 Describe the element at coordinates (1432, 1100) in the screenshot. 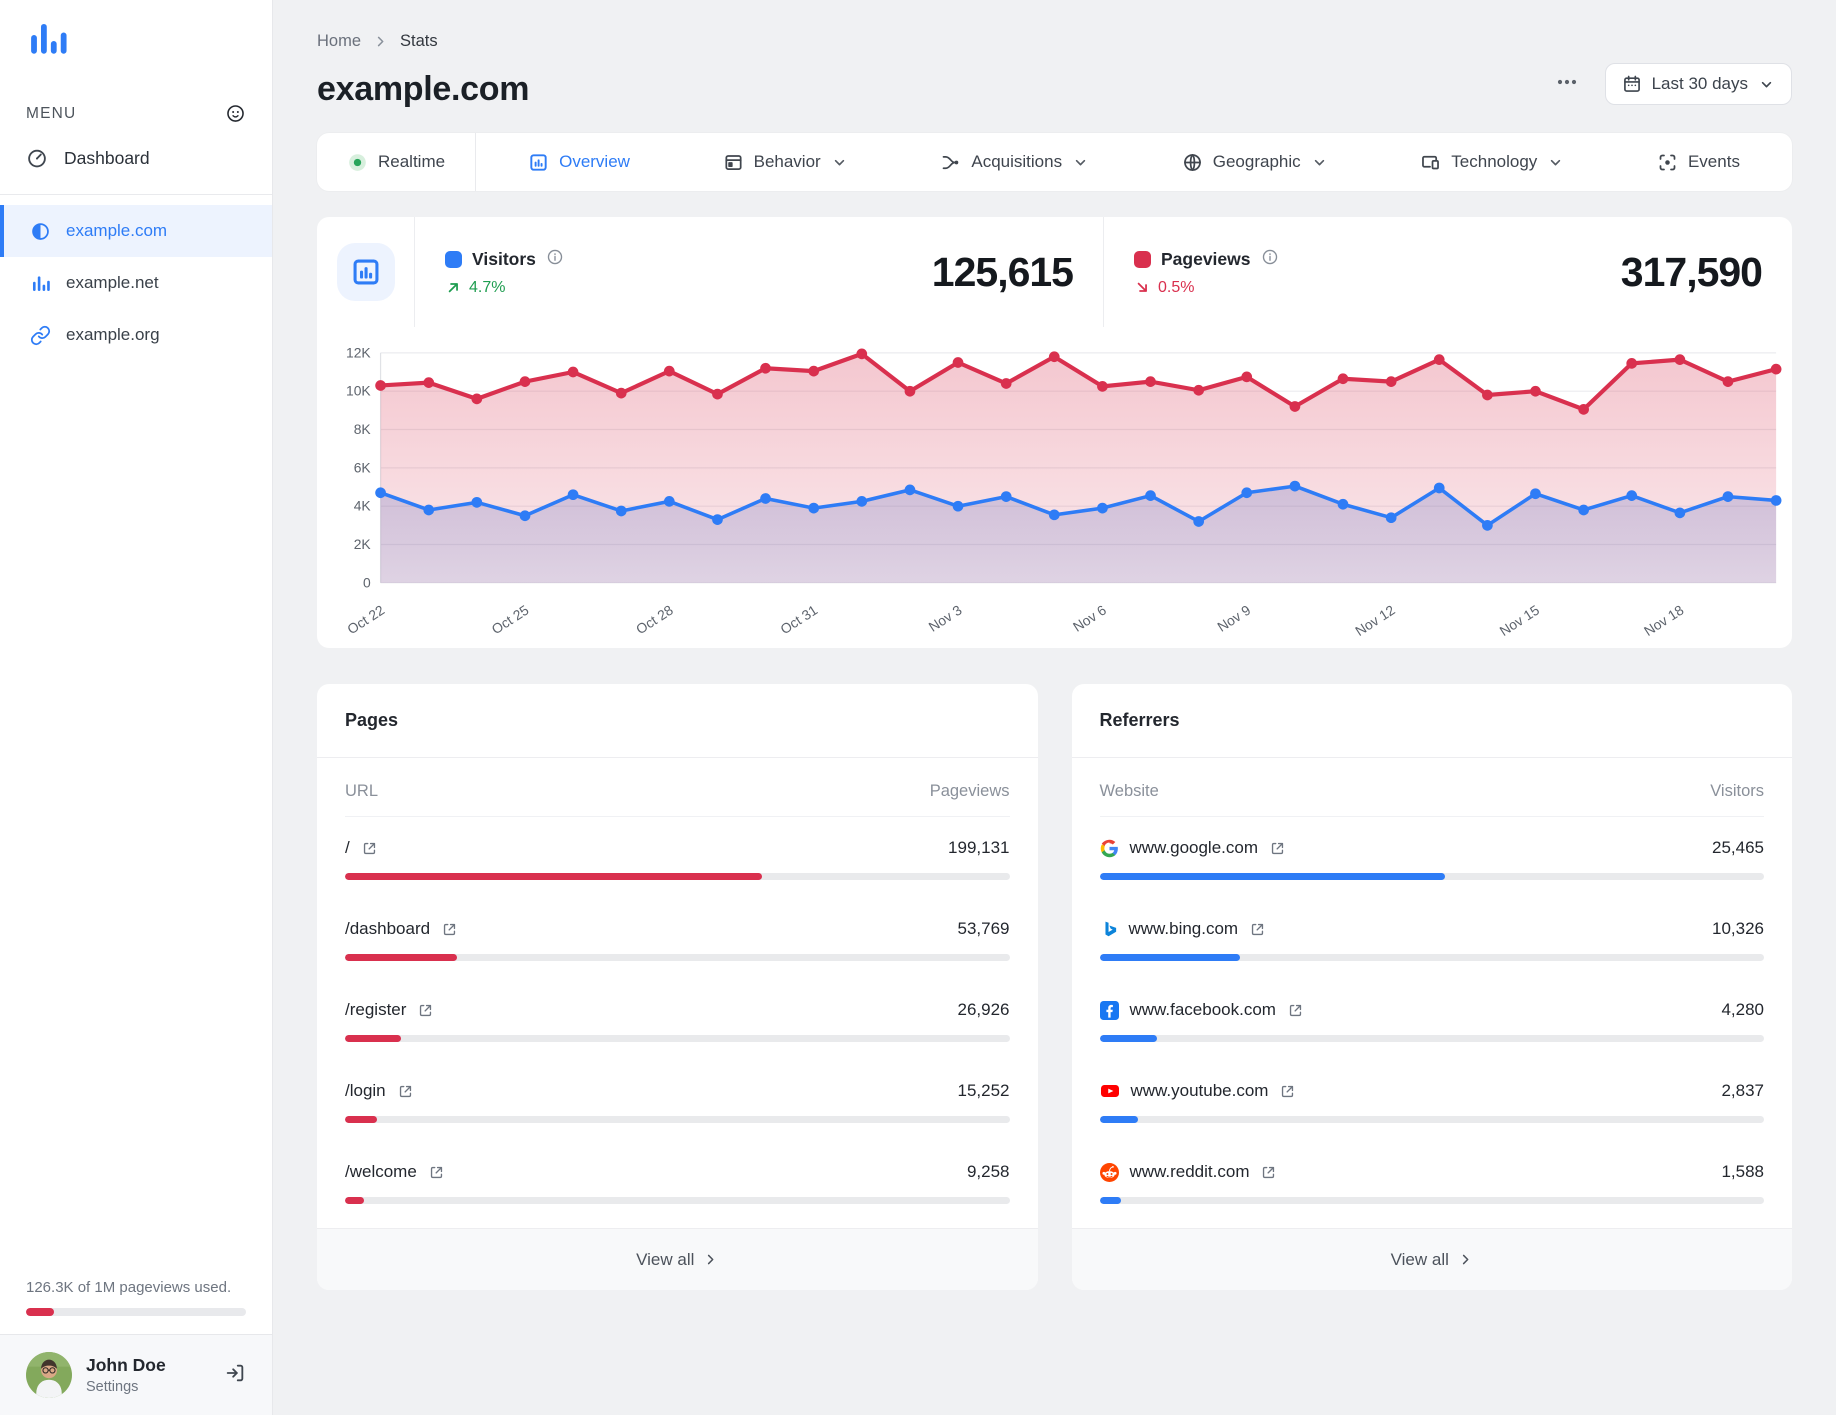

I see `table-row: www.youtube.com 2,837` at that location.